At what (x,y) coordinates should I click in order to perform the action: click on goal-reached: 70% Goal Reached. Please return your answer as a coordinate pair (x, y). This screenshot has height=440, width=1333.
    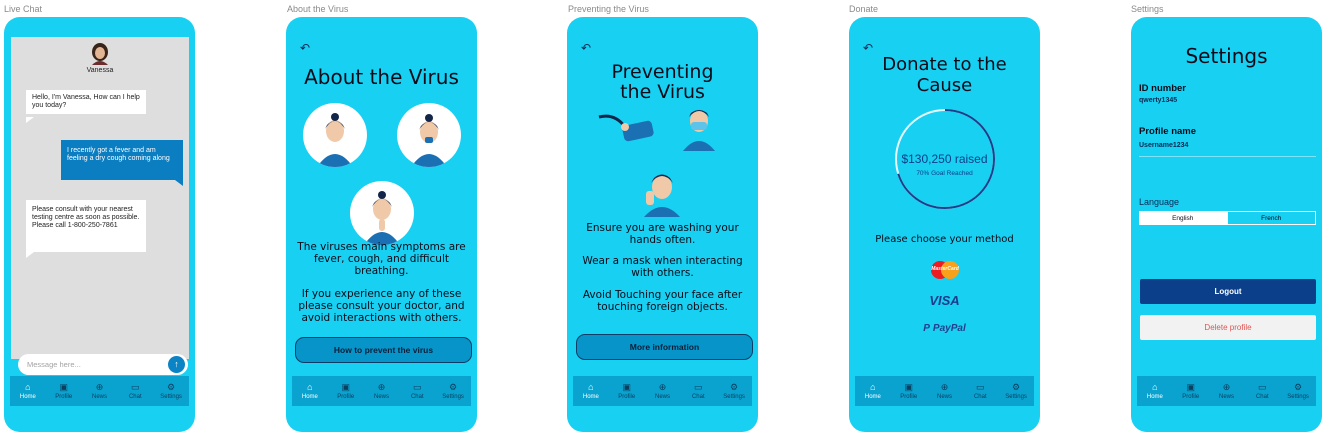
    Looking at the image, I should click on (944, 173).